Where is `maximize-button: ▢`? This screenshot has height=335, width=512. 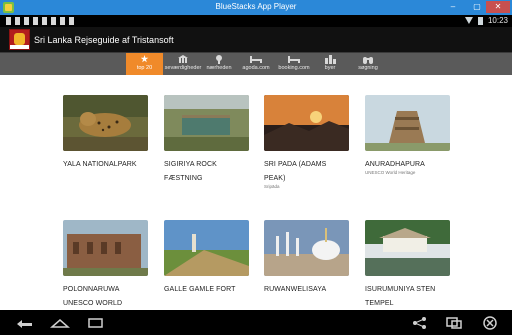
maximize-button: ▢ is located at coordinates (477, 7).